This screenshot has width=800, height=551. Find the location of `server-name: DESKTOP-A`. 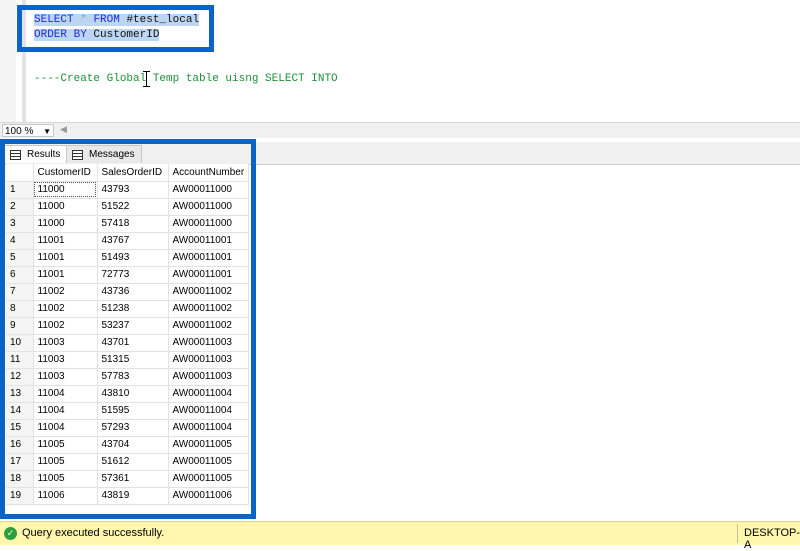

server-name: DESKTOP-A is located at coordinates (772, 539).